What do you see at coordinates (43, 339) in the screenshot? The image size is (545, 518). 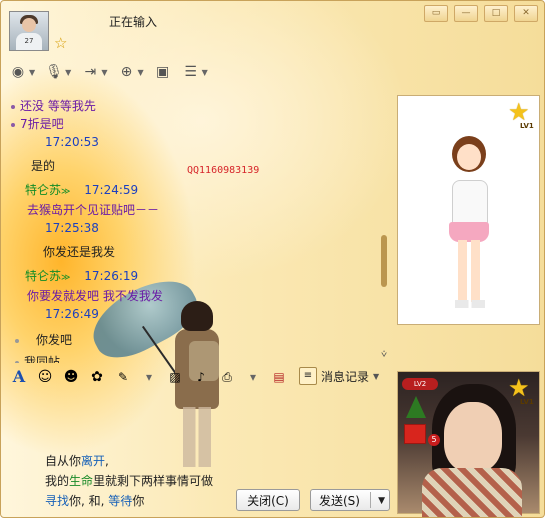 I see `chat-message: 你发吧` at bounding box center [43, 339].